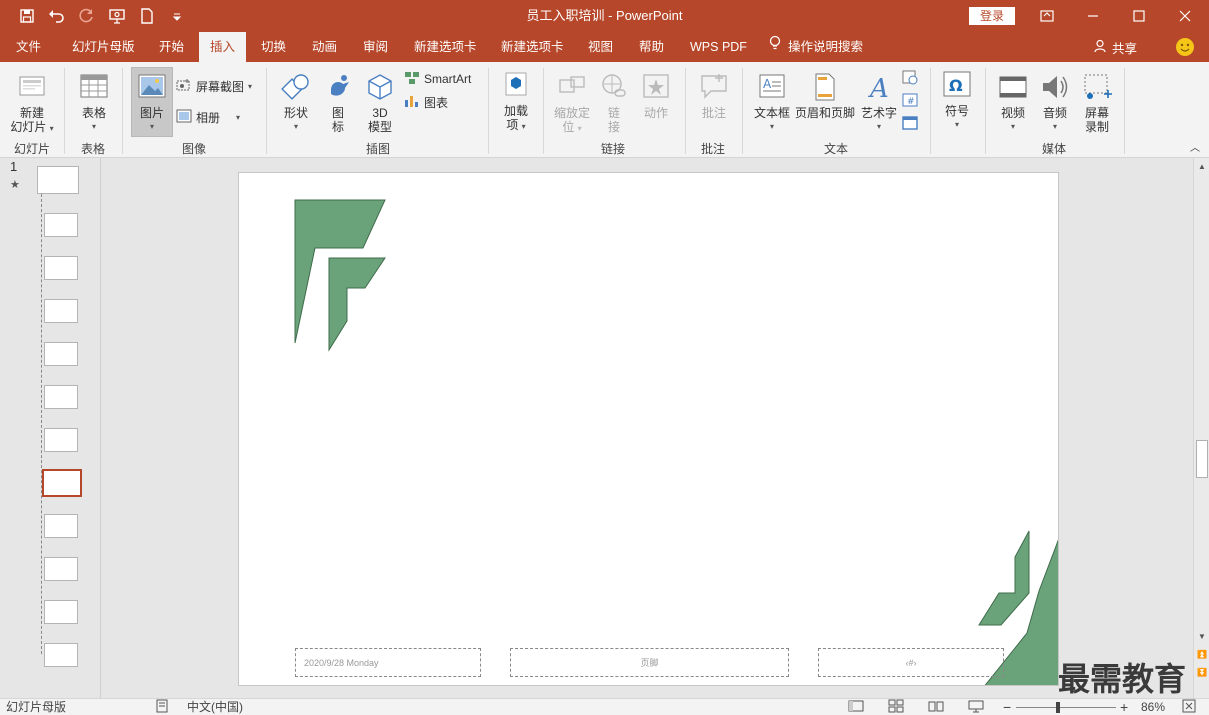  What do you see at coordinates (1139, 16) in the screenshot?
I see `maximize-icon` at bounding box center [1139, 16].